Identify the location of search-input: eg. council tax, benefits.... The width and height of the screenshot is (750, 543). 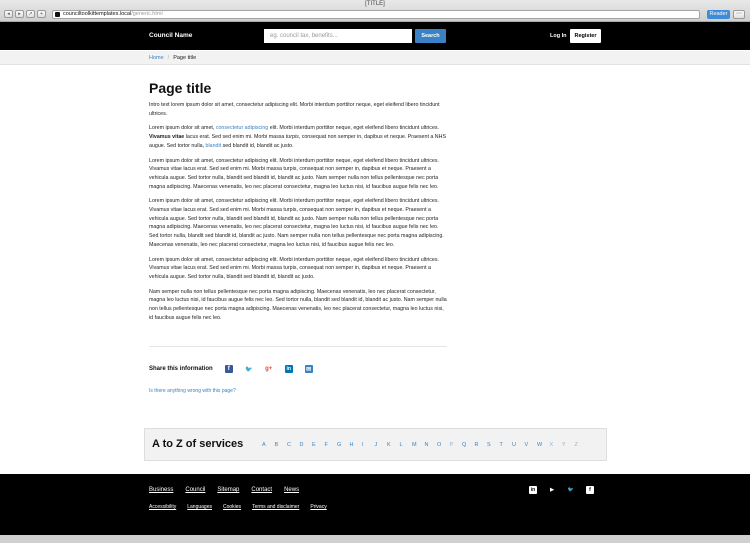
(338, 36).